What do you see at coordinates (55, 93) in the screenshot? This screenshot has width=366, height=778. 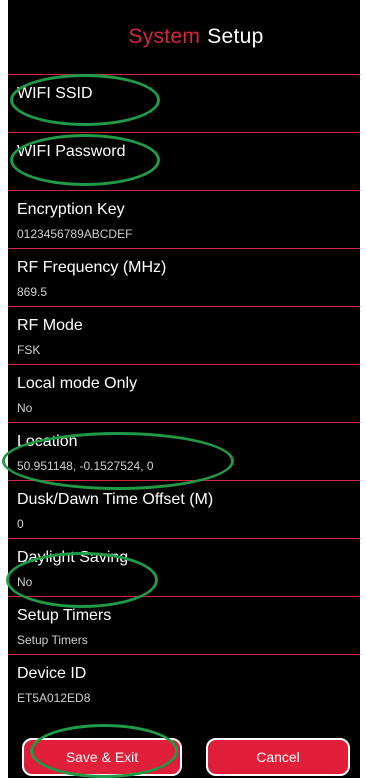 I see `setting-label: WIFI SSID` at bounding box center [55, 93].